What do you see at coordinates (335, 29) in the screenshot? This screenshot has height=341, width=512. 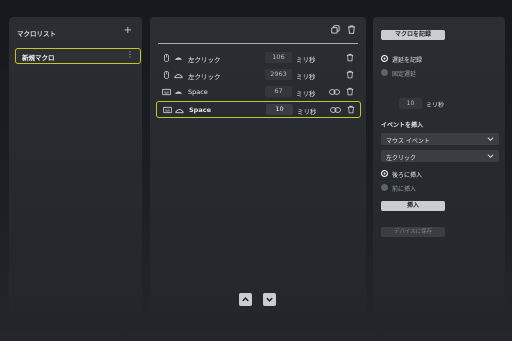 I see `copy-icon` at bounding box center [335, 29].